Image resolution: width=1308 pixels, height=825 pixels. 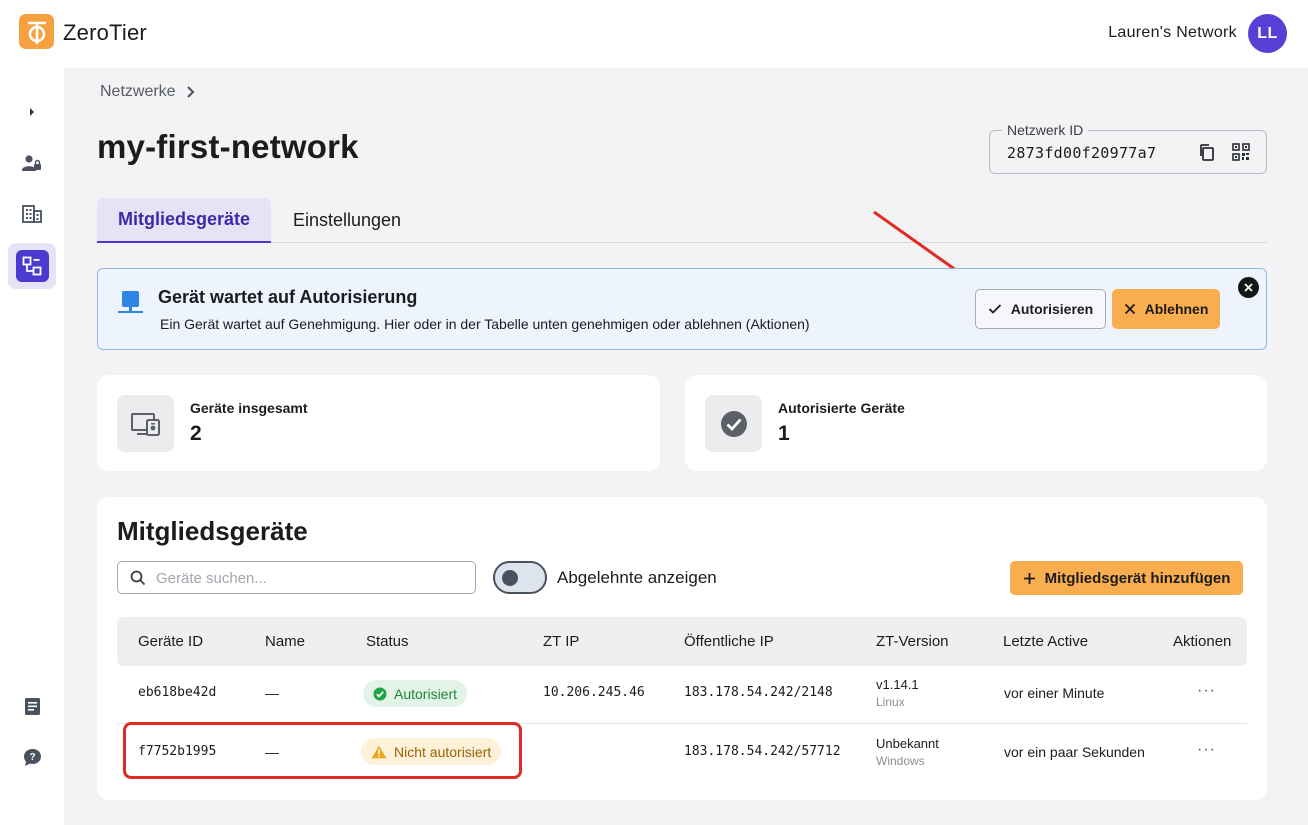 I want to click on sidebar-item-docs, so click(x=32, y=706).